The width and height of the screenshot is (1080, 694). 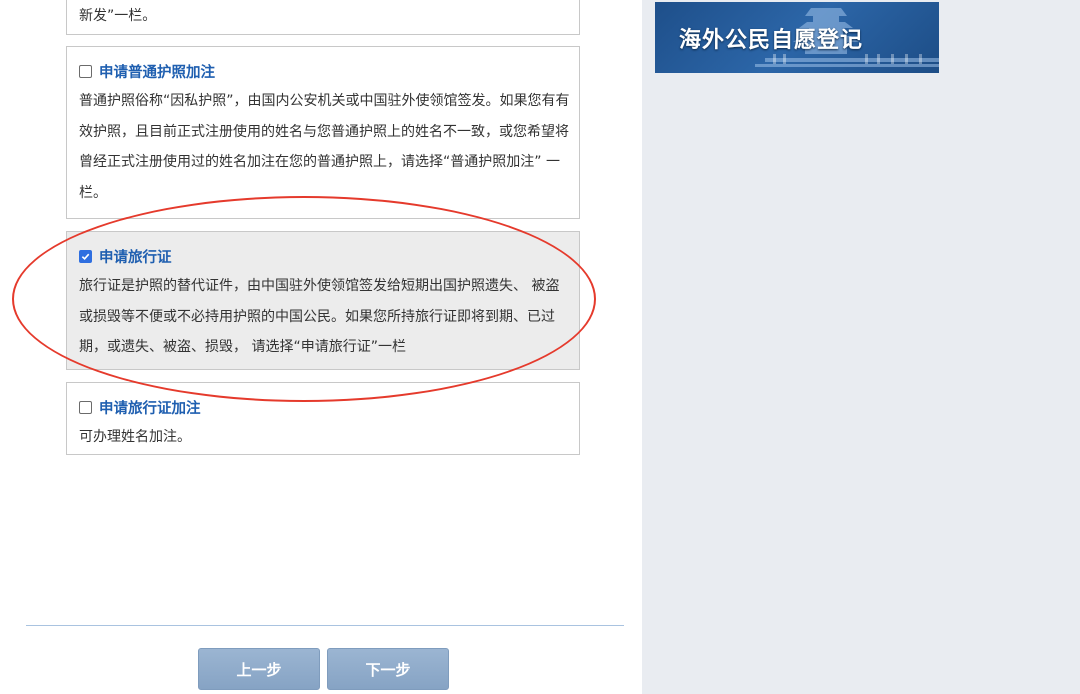 What do you see at coordinates (323, 17) in the screenshot?
I see `previous-option-fragment: 新发”一栏。` at bounding box center [323, 17].